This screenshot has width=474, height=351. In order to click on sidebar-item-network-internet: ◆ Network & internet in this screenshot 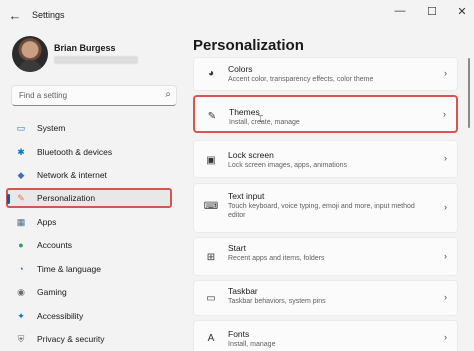, I will do `click(89, 175)`.